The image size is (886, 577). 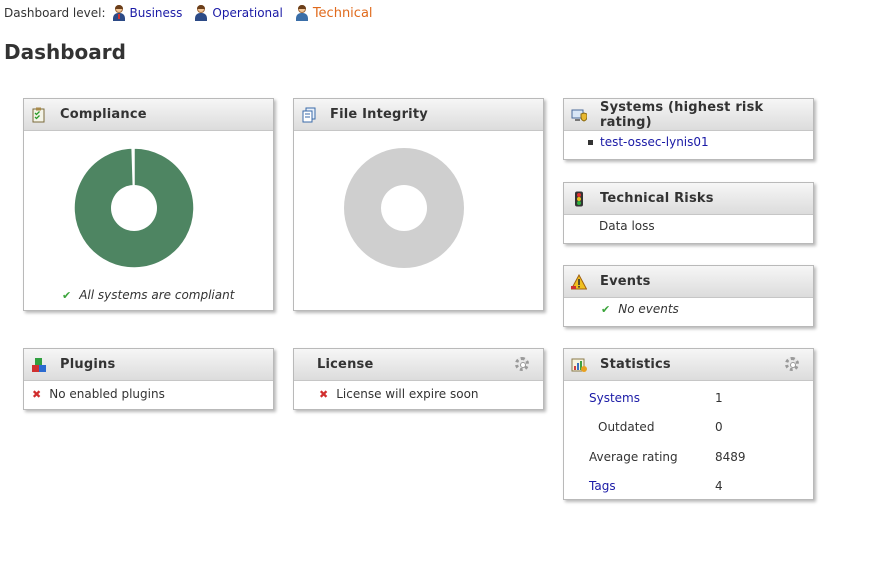 What do you see at coordinates (119, 13) in the screenshot?
I see `business-person-icon` at bounding box center [119, 13].